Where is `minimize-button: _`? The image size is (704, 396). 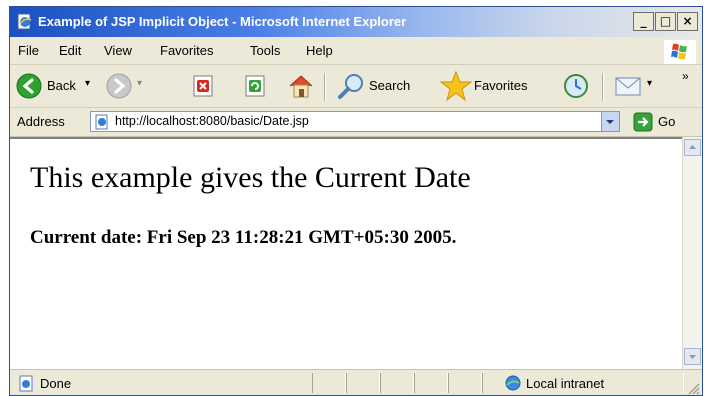 minimize-button: _ is located at coordinates (643, 21).